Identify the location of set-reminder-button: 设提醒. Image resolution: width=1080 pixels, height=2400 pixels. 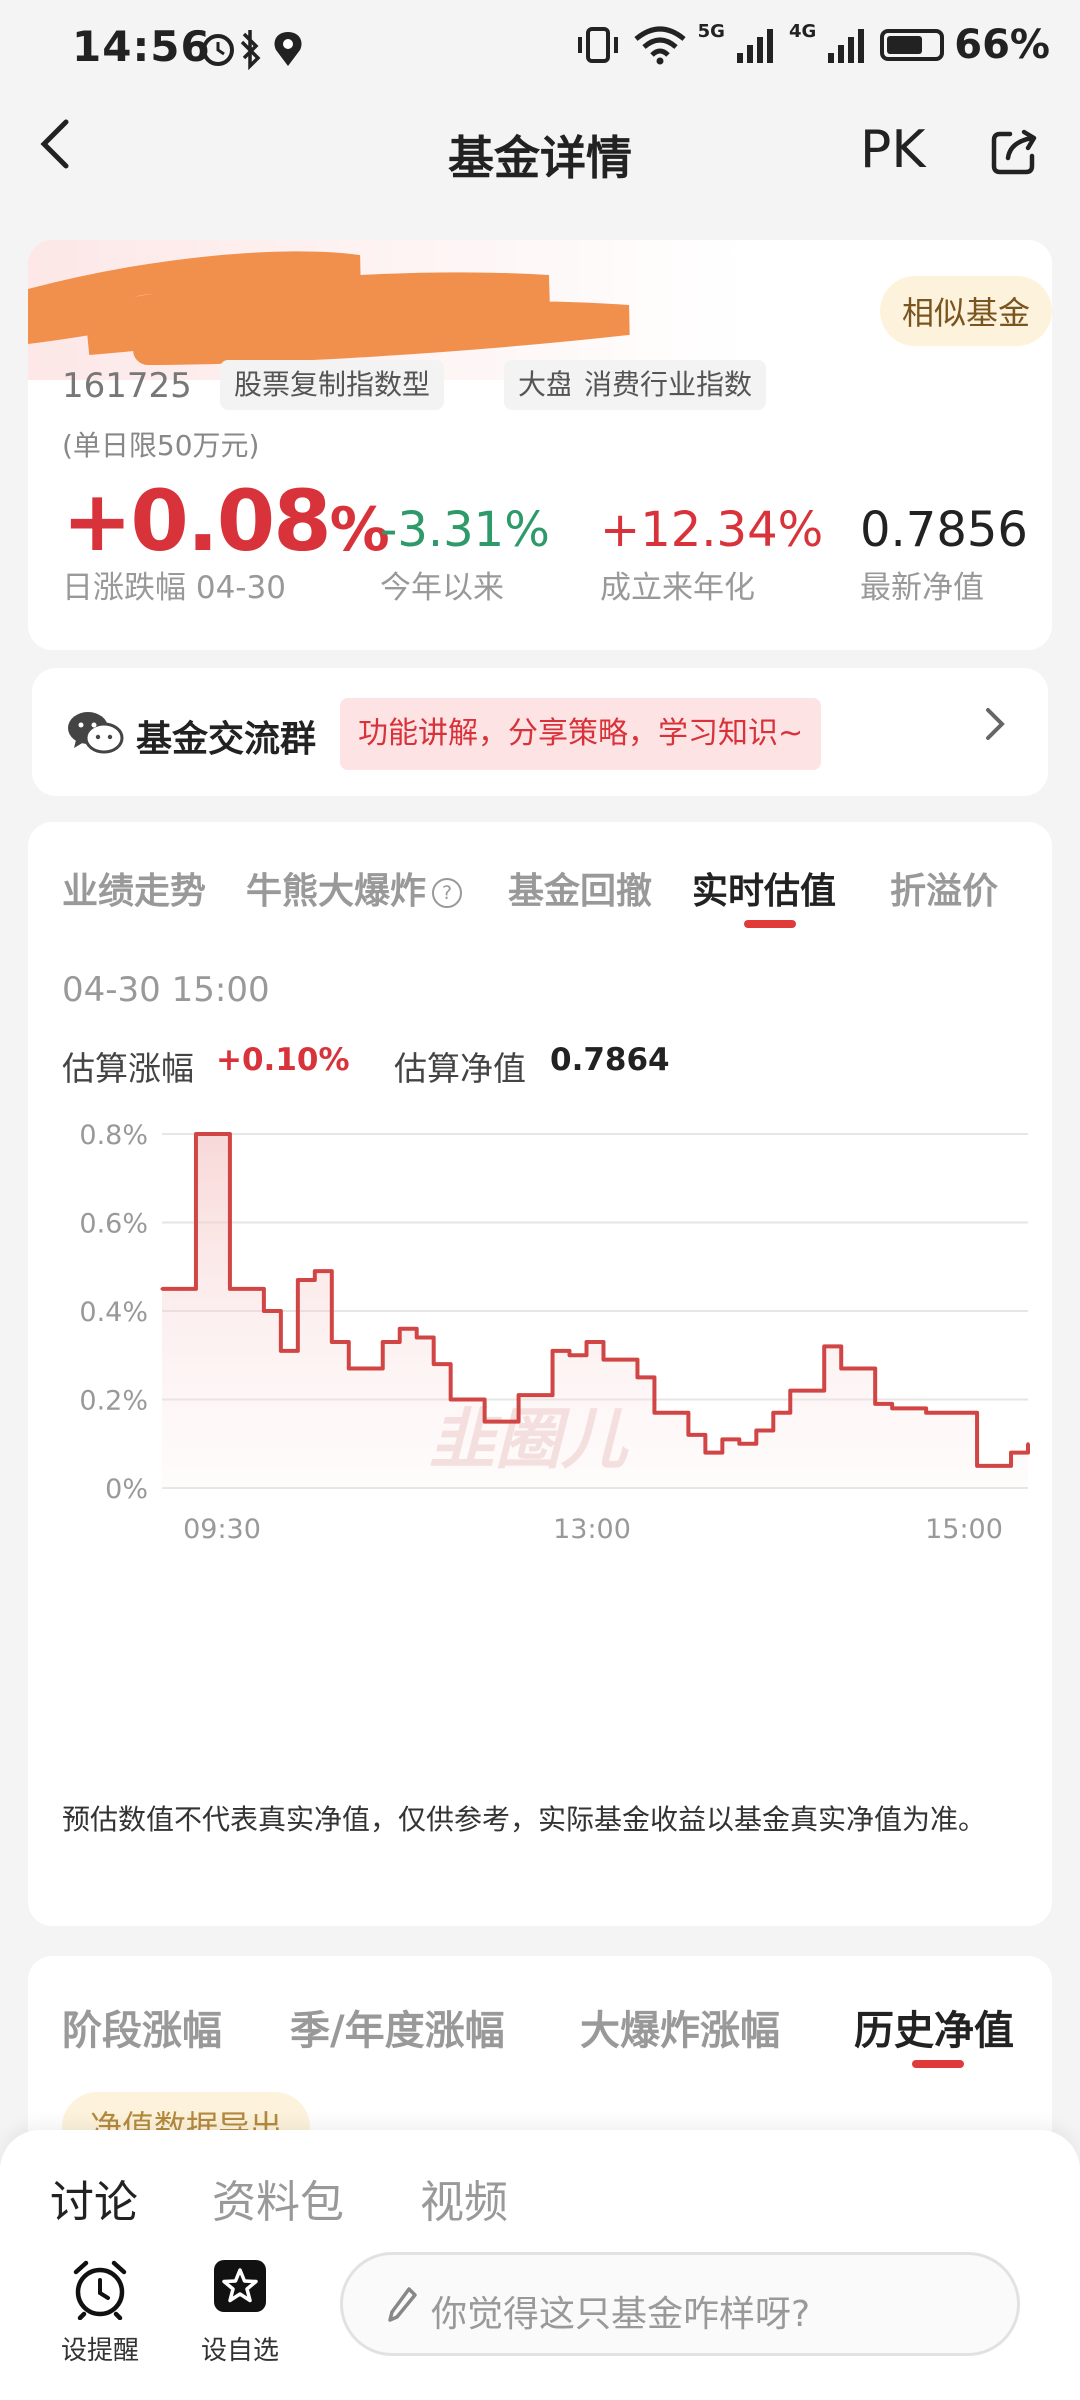
(100, 2318).